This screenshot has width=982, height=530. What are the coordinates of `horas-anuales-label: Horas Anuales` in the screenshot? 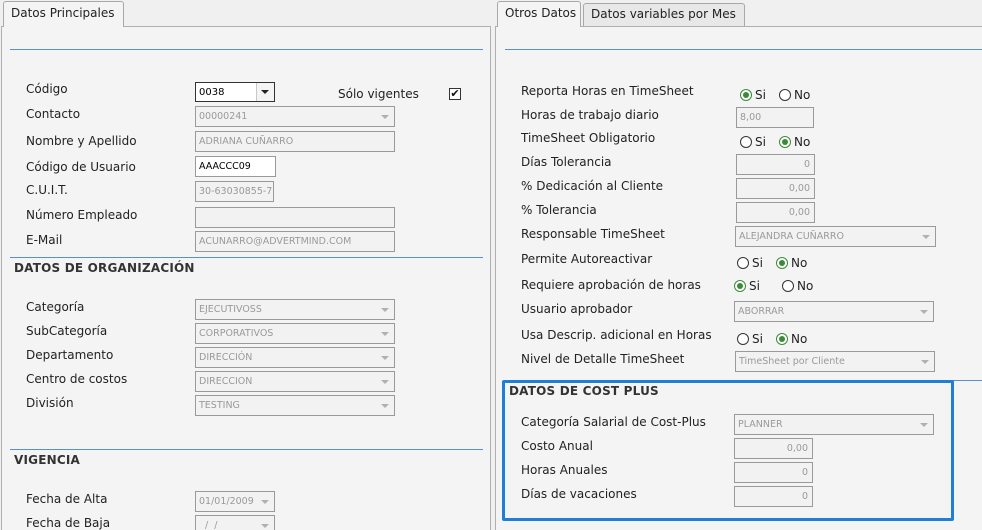 It's located at (564, 470).